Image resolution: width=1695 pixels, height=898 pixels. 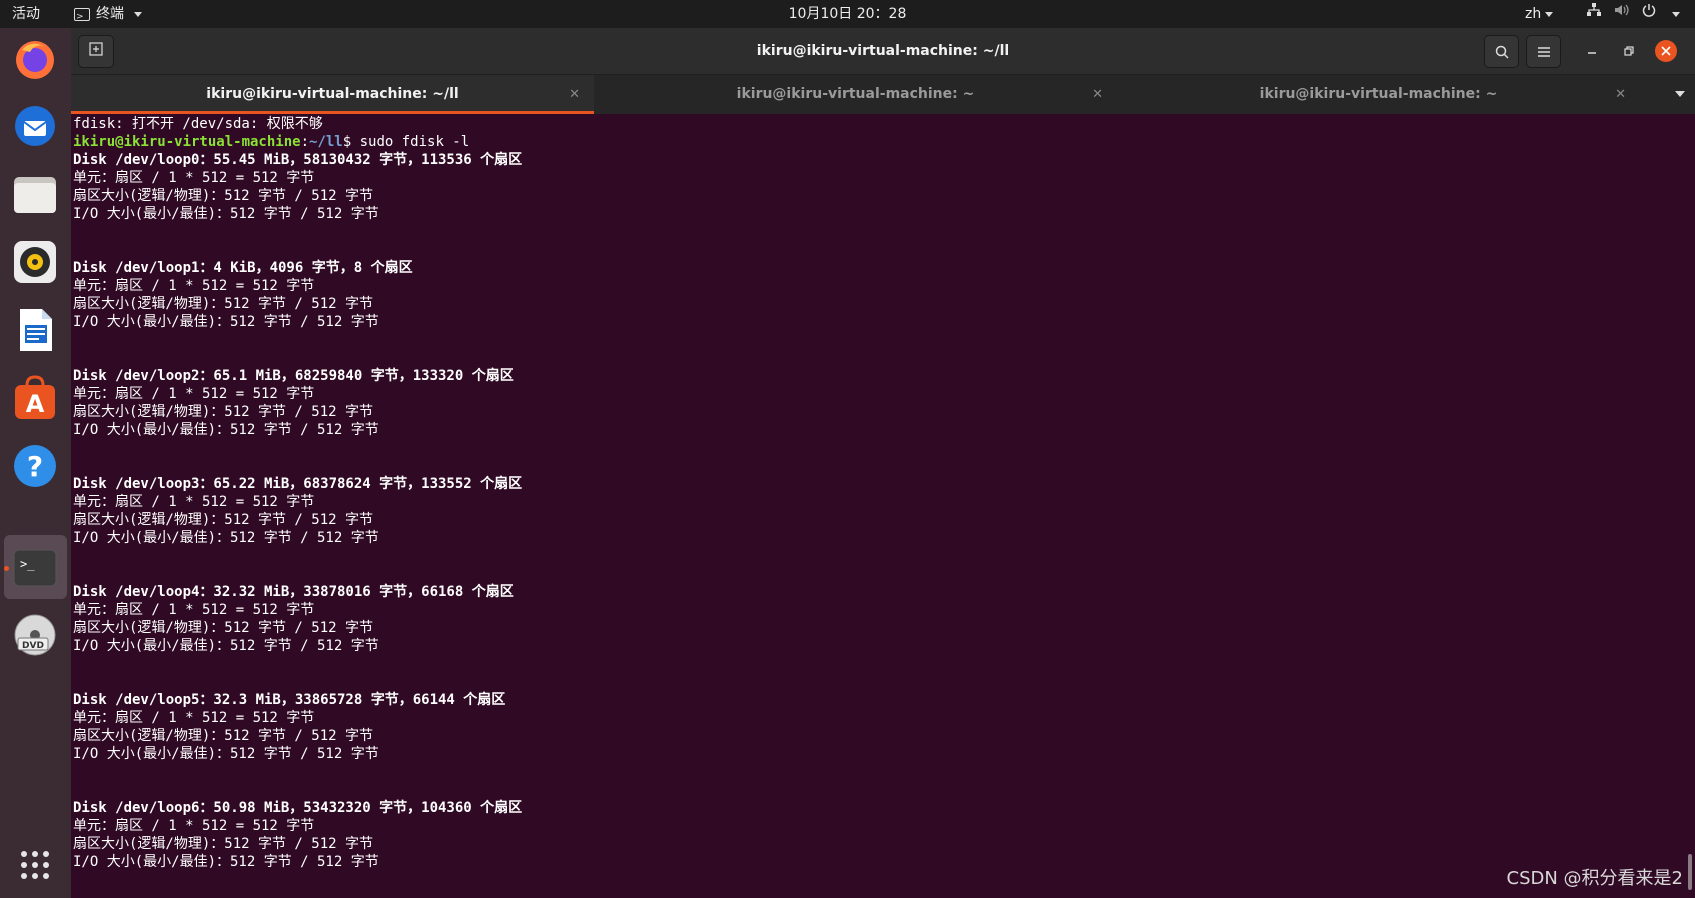 I want to click on search-icon, so click(x=1502, y=52).